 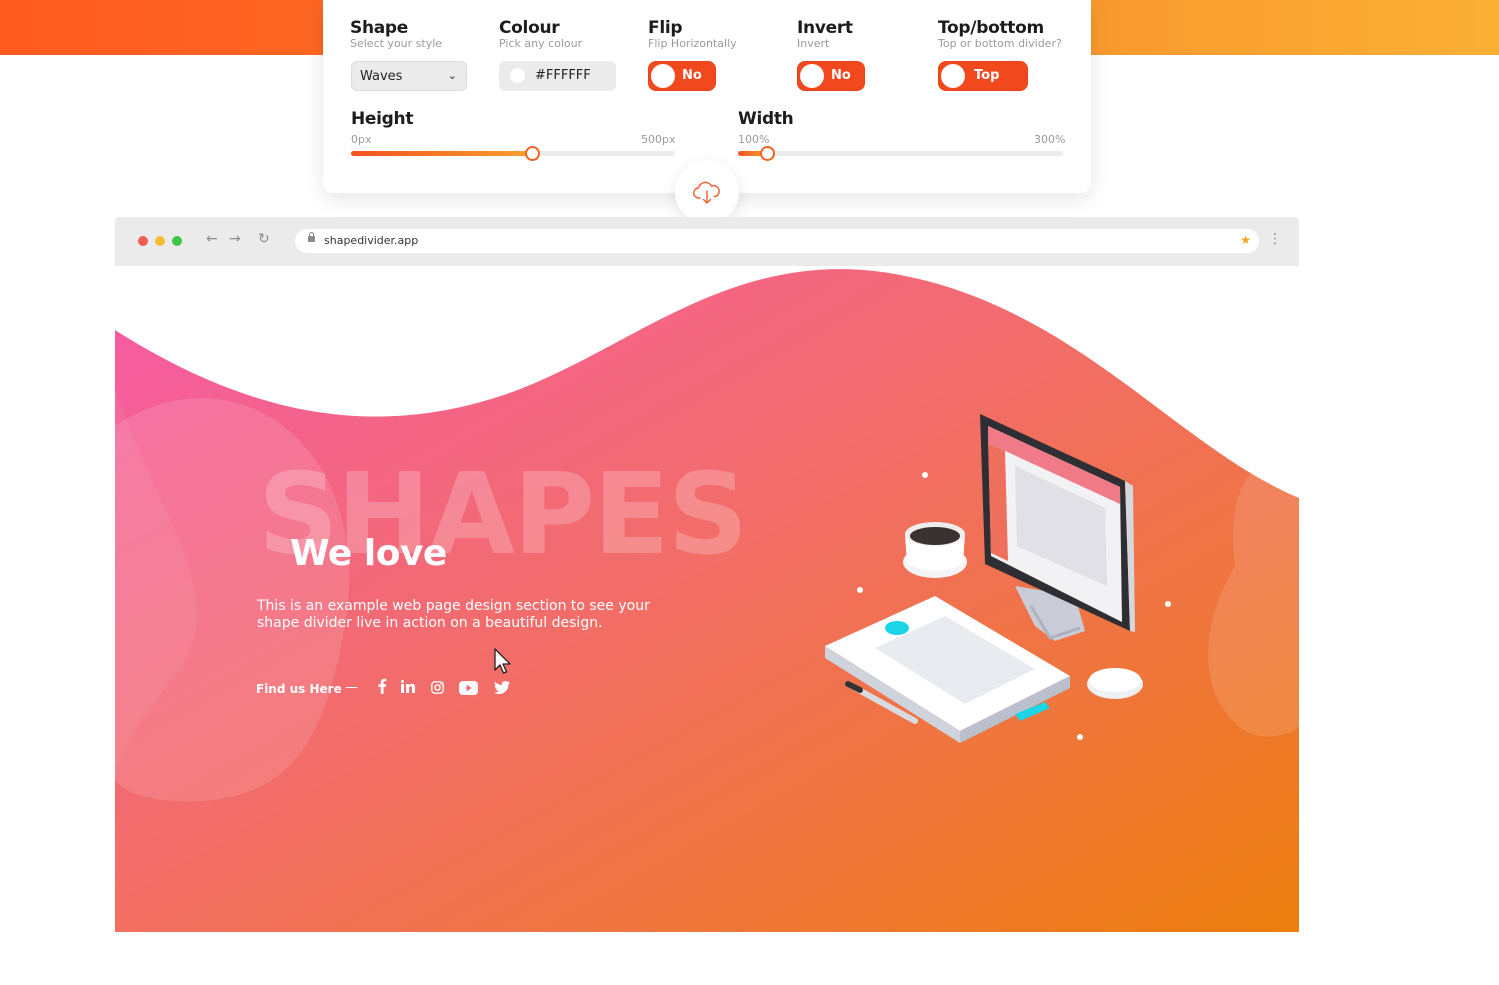 What do you see at coordinates (311, 237) in the screenshot?
I see `lock-icon` at bounding box center [311, 237].